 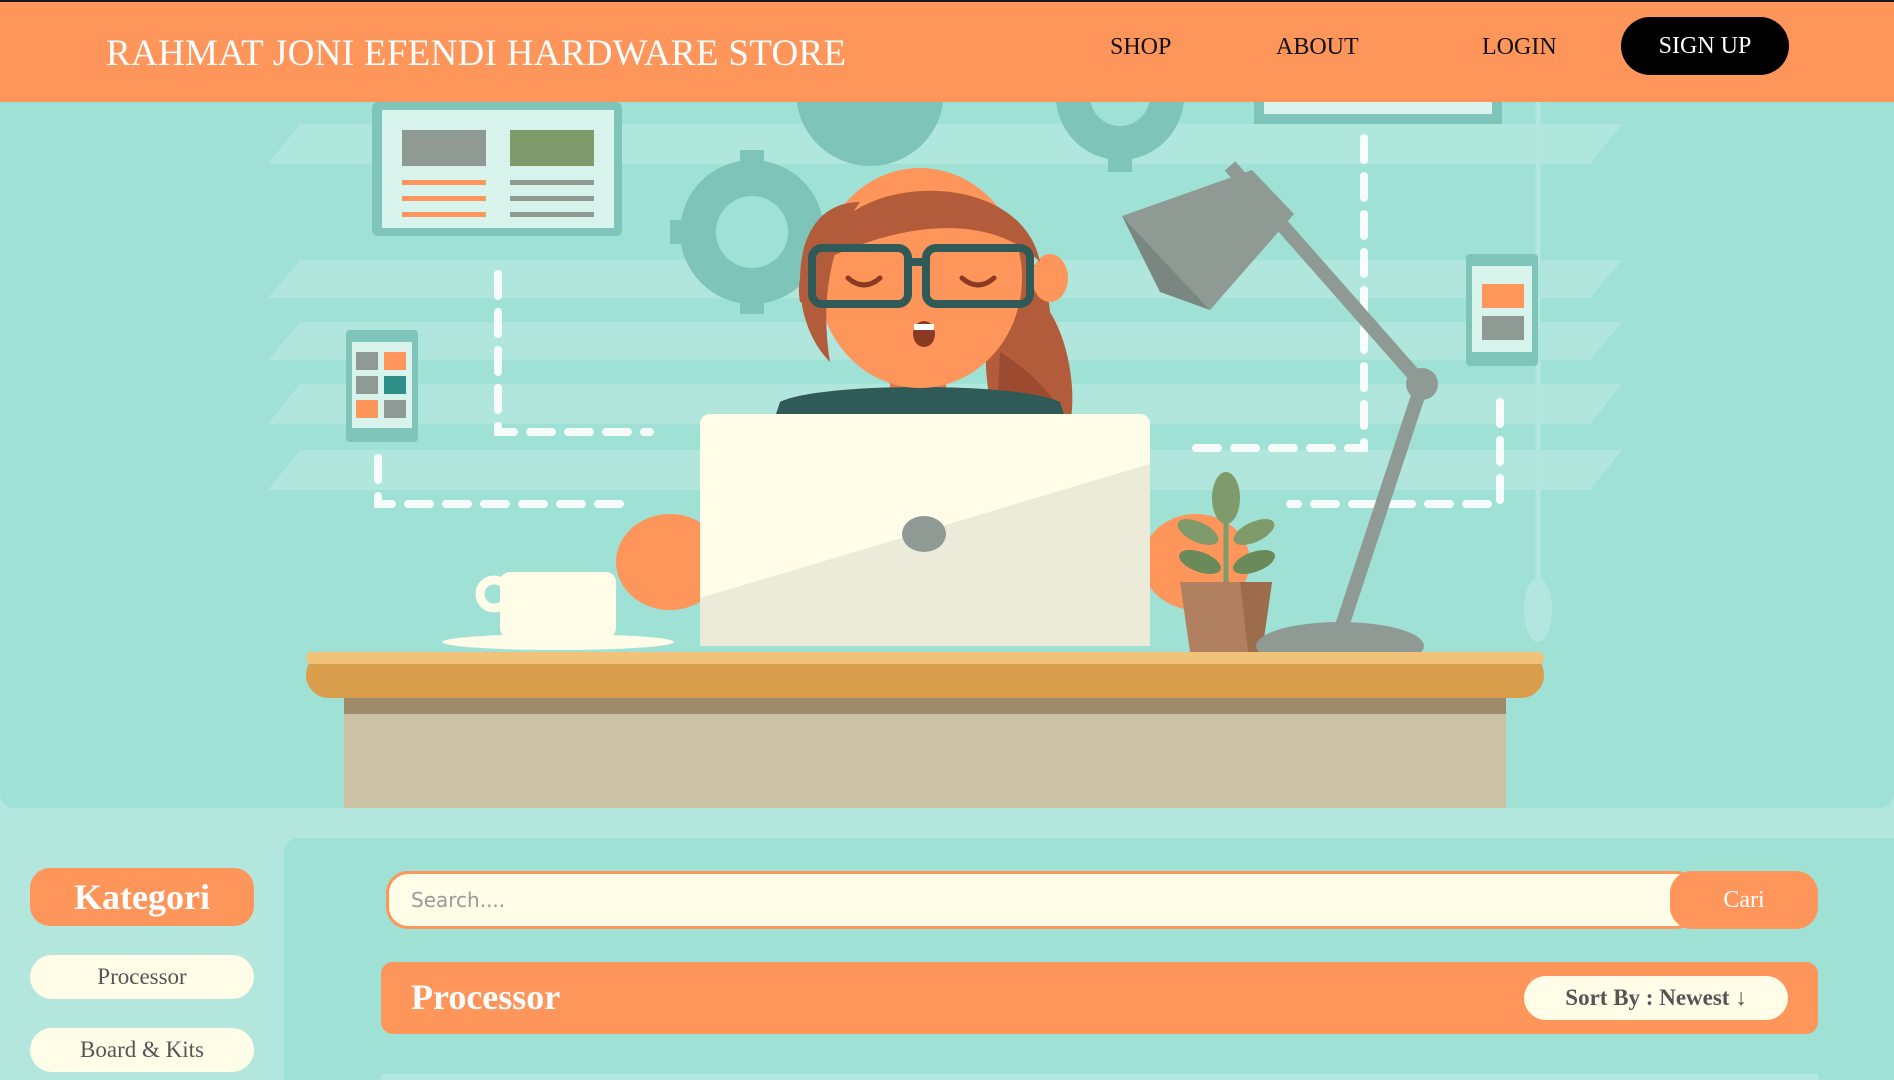 I want to click on search-input, so click(x=1042, y=900).